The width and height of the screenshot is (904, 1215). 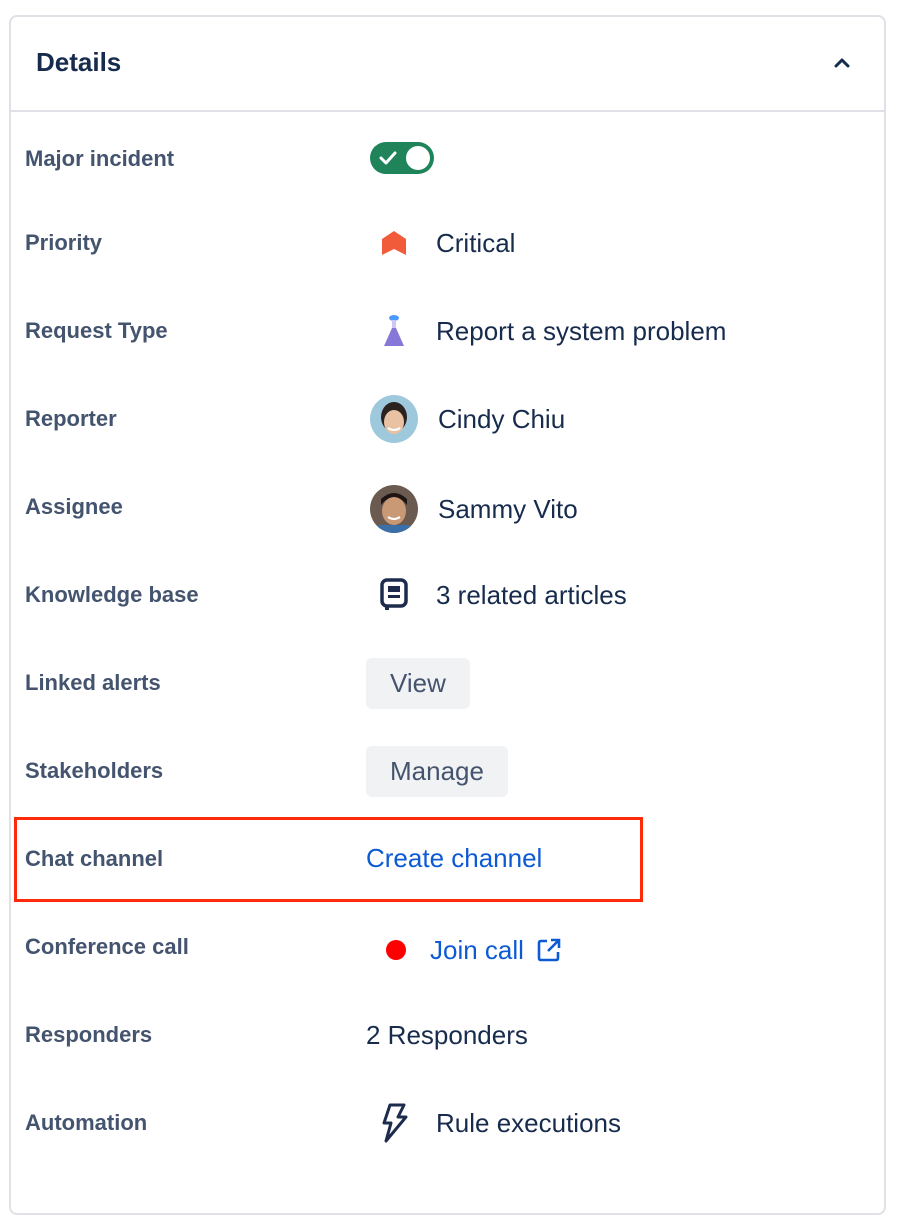 I want to click on field-value: Join call, so click(x=474, y=950).